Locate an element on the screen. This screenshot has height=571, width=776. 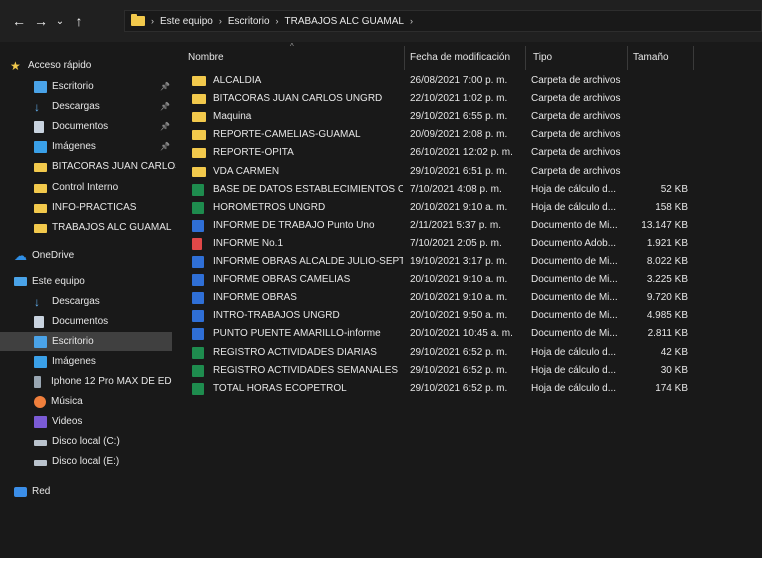
file-date: 20/10/2021 9:10 a. m. is located at coordinates (459, 298).